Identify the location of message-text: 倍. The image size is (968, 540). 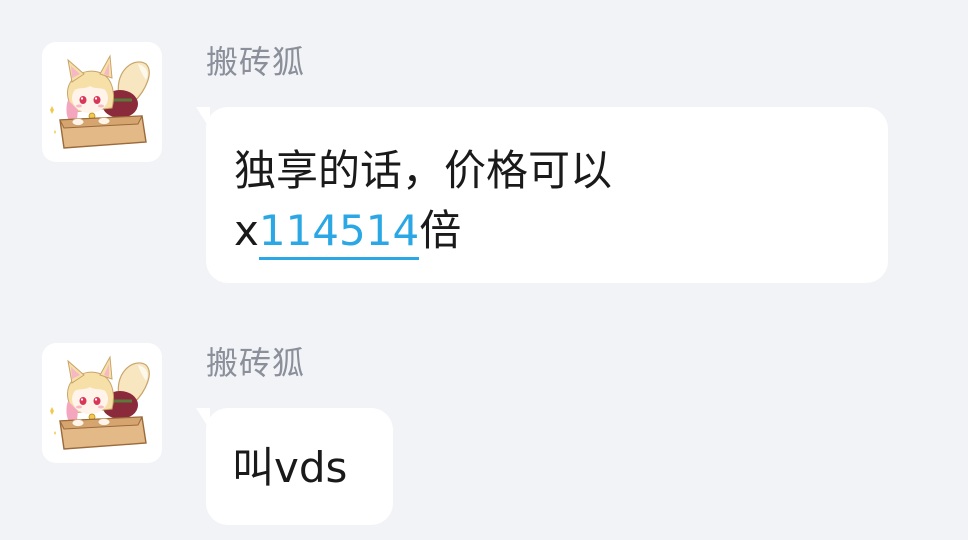
(440, 230).